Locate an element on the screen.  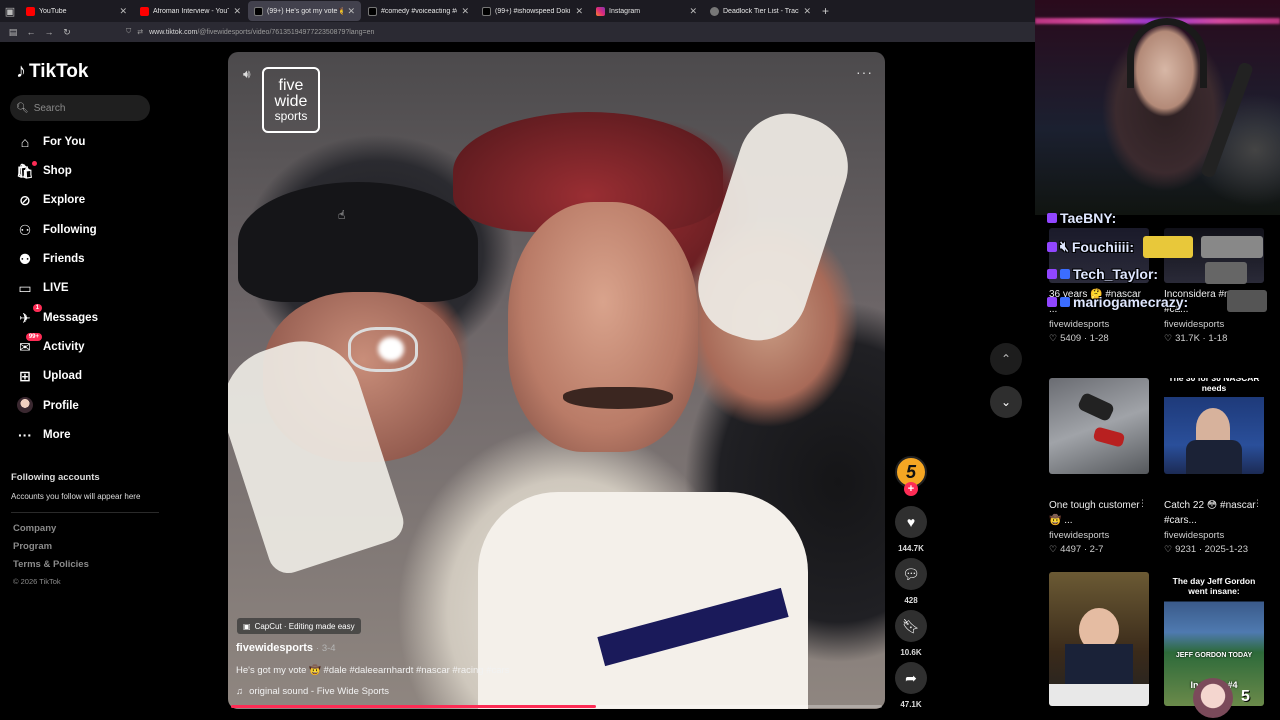
card-likes: 5409 is located at coordinates (1071, 338).